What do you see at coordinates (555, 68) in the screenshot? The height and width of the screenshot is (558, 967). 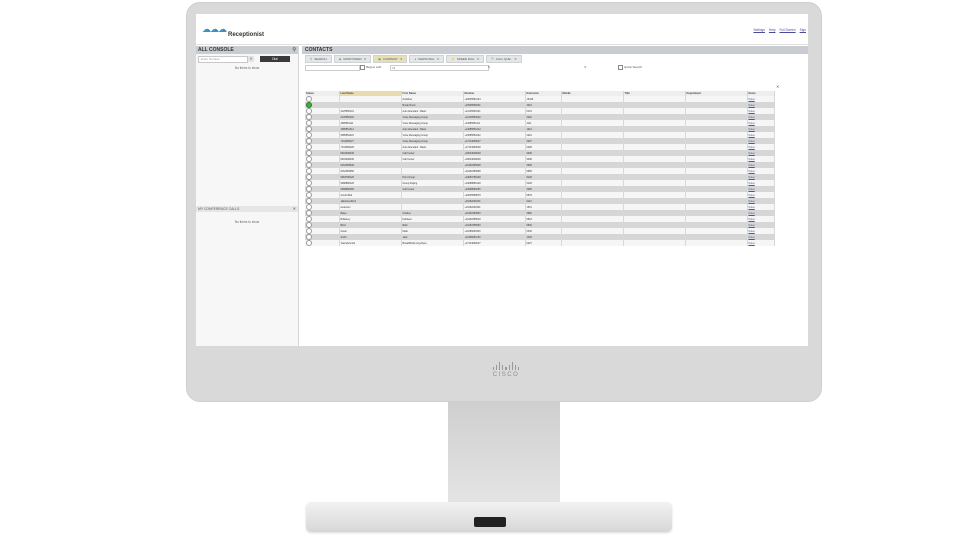 I see `filter-row: Begins with All ⚲ ✕ Quick Search` at bounding box center [555, 68].